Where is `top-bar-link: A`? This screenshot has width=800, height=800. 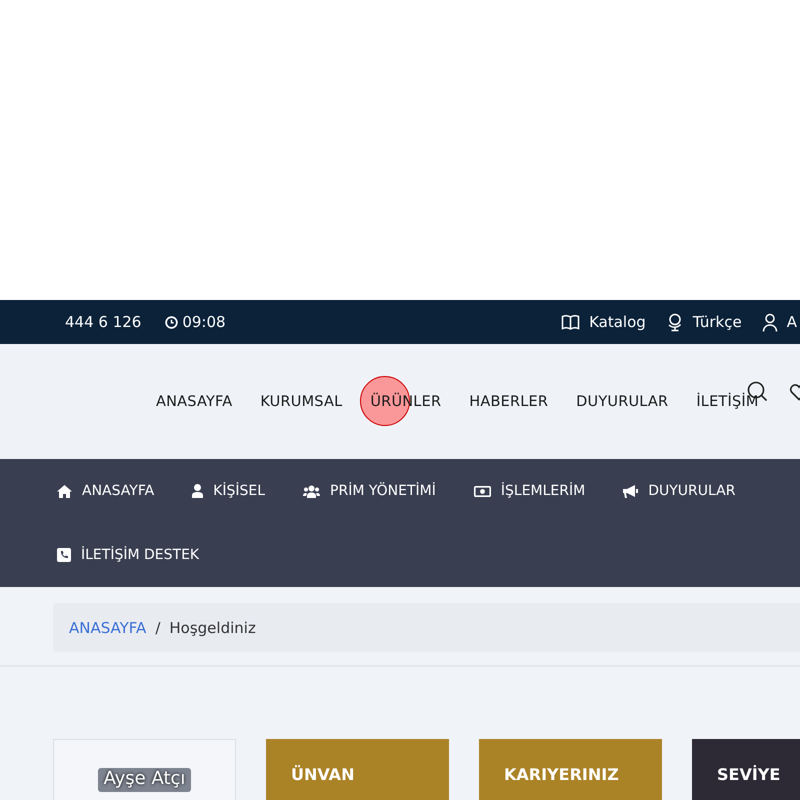
top-bar-link: A is located at coordinates (791, 322).